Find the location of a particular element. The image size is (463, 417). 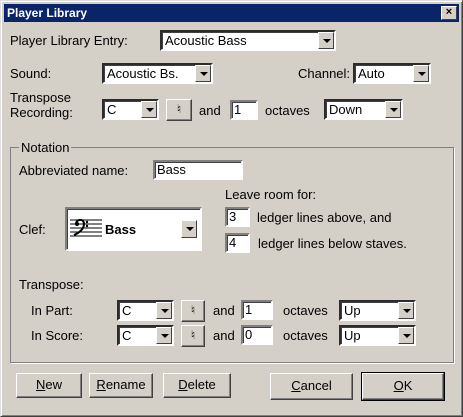

delete-button: Delete is located at coordinates (197, 385).